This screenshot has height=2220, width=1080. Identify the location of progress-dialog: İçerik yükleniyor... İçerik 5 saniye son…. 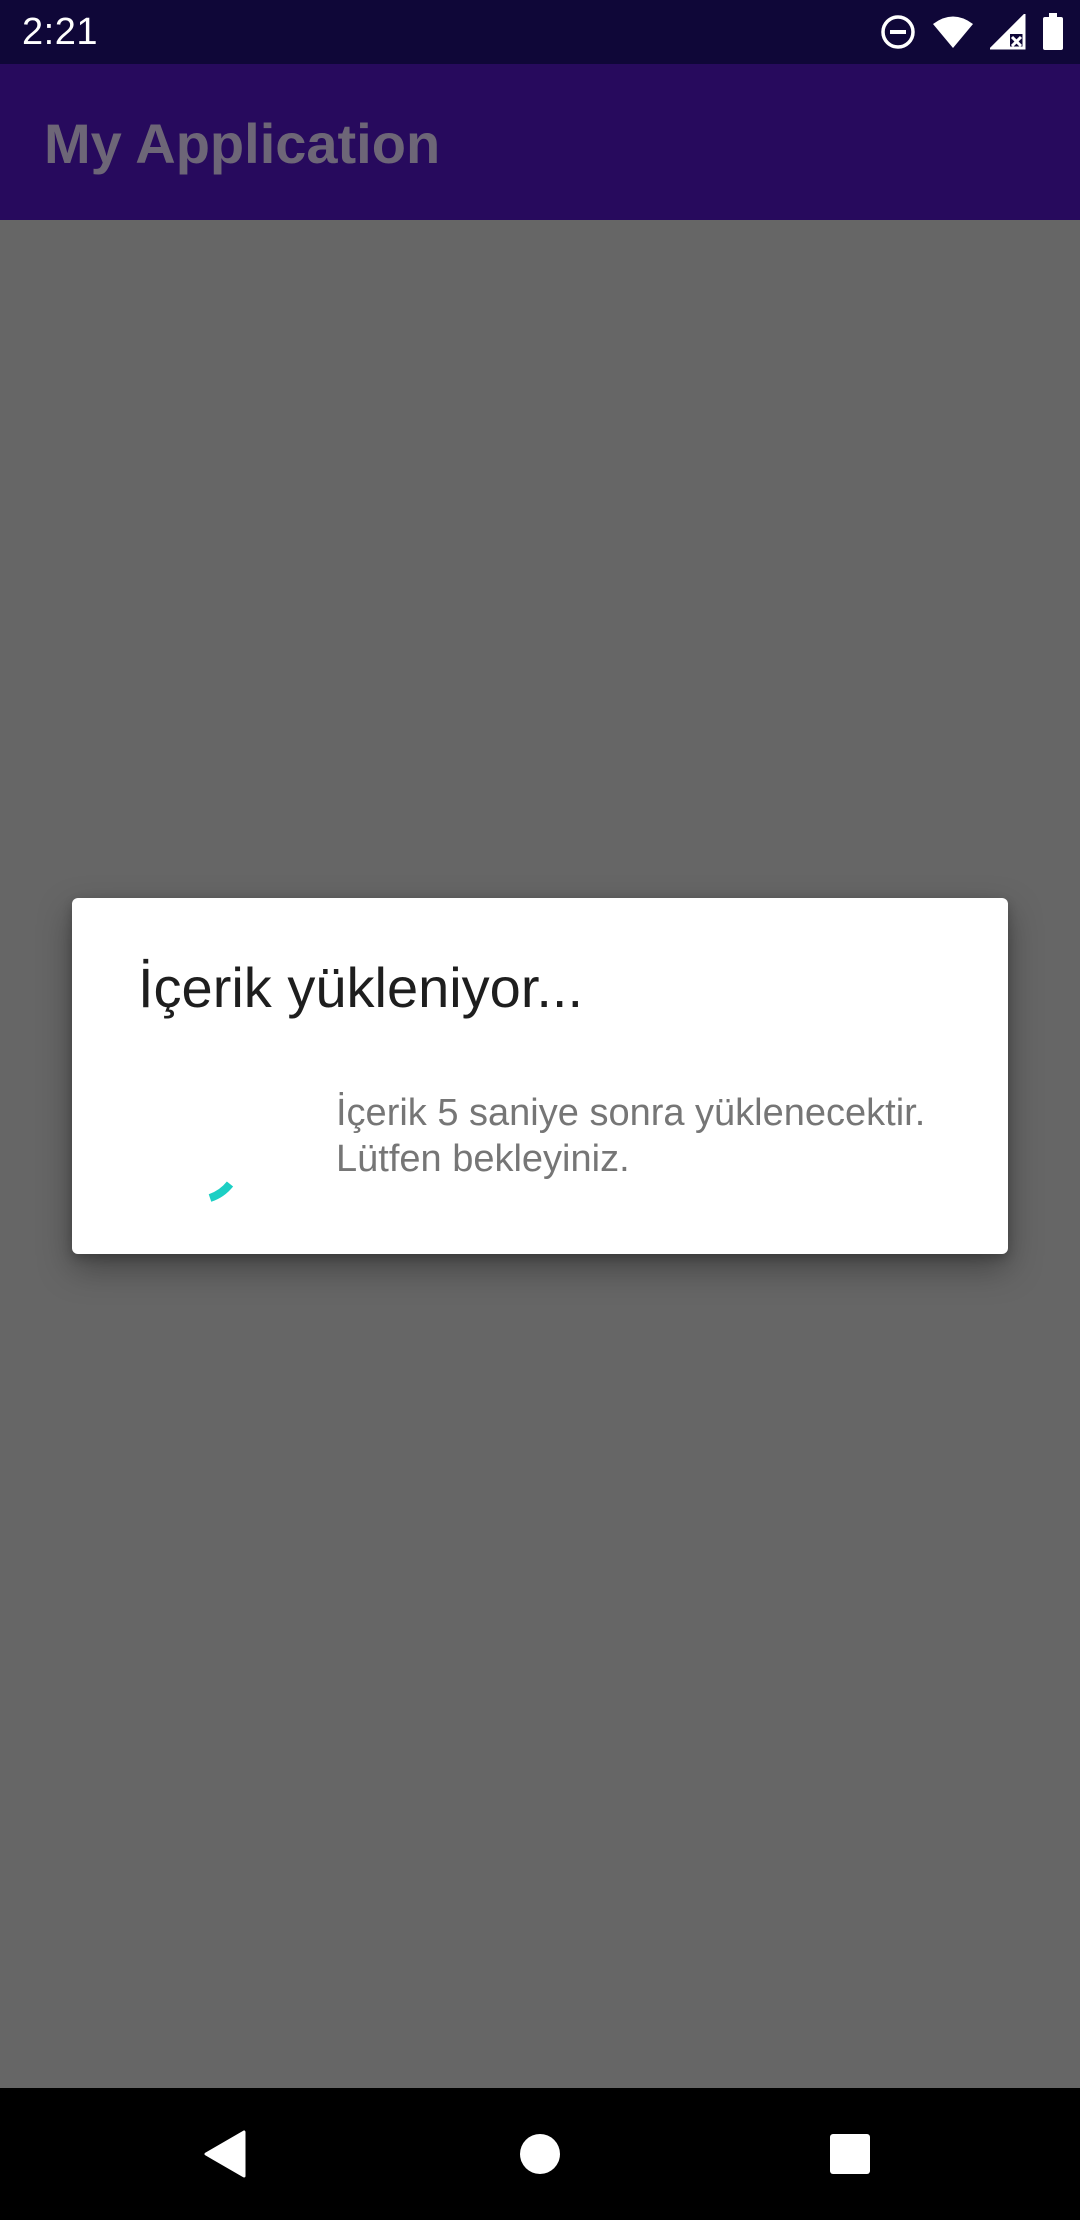
(540, 1076).